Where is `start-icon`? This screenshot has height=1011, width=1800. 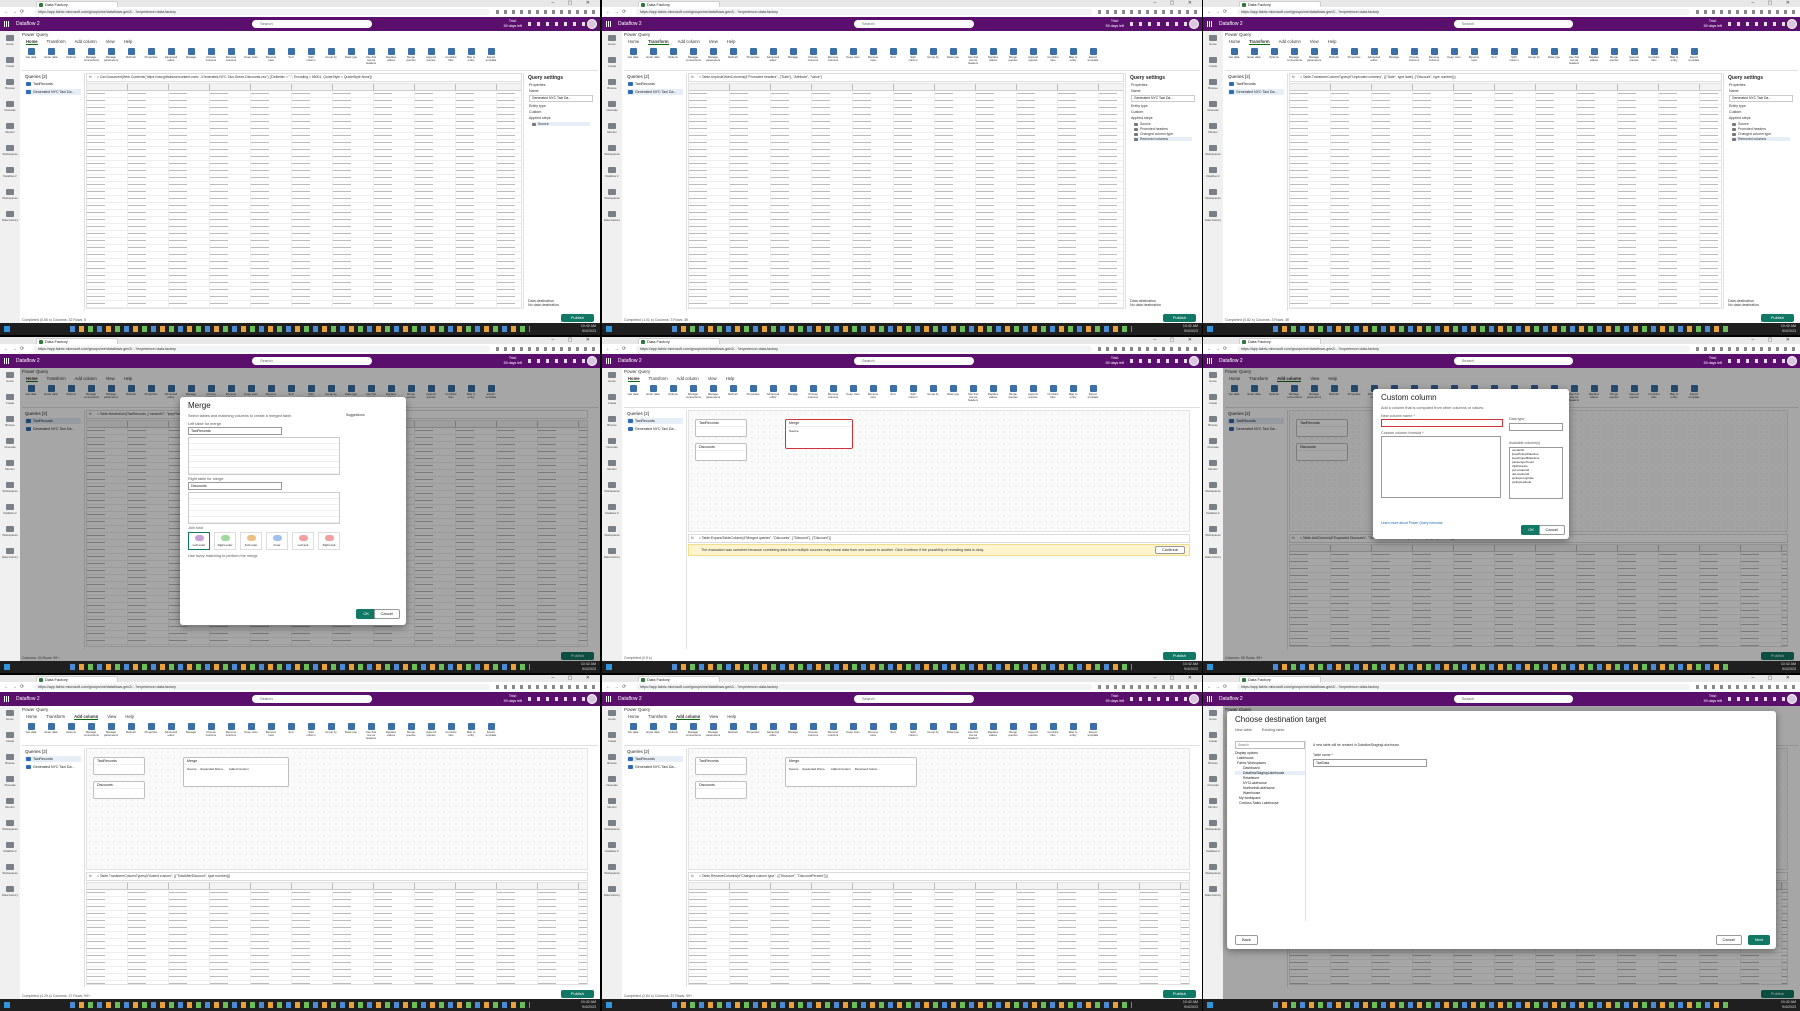
start-icon is located at coordinates (1210, 1005).